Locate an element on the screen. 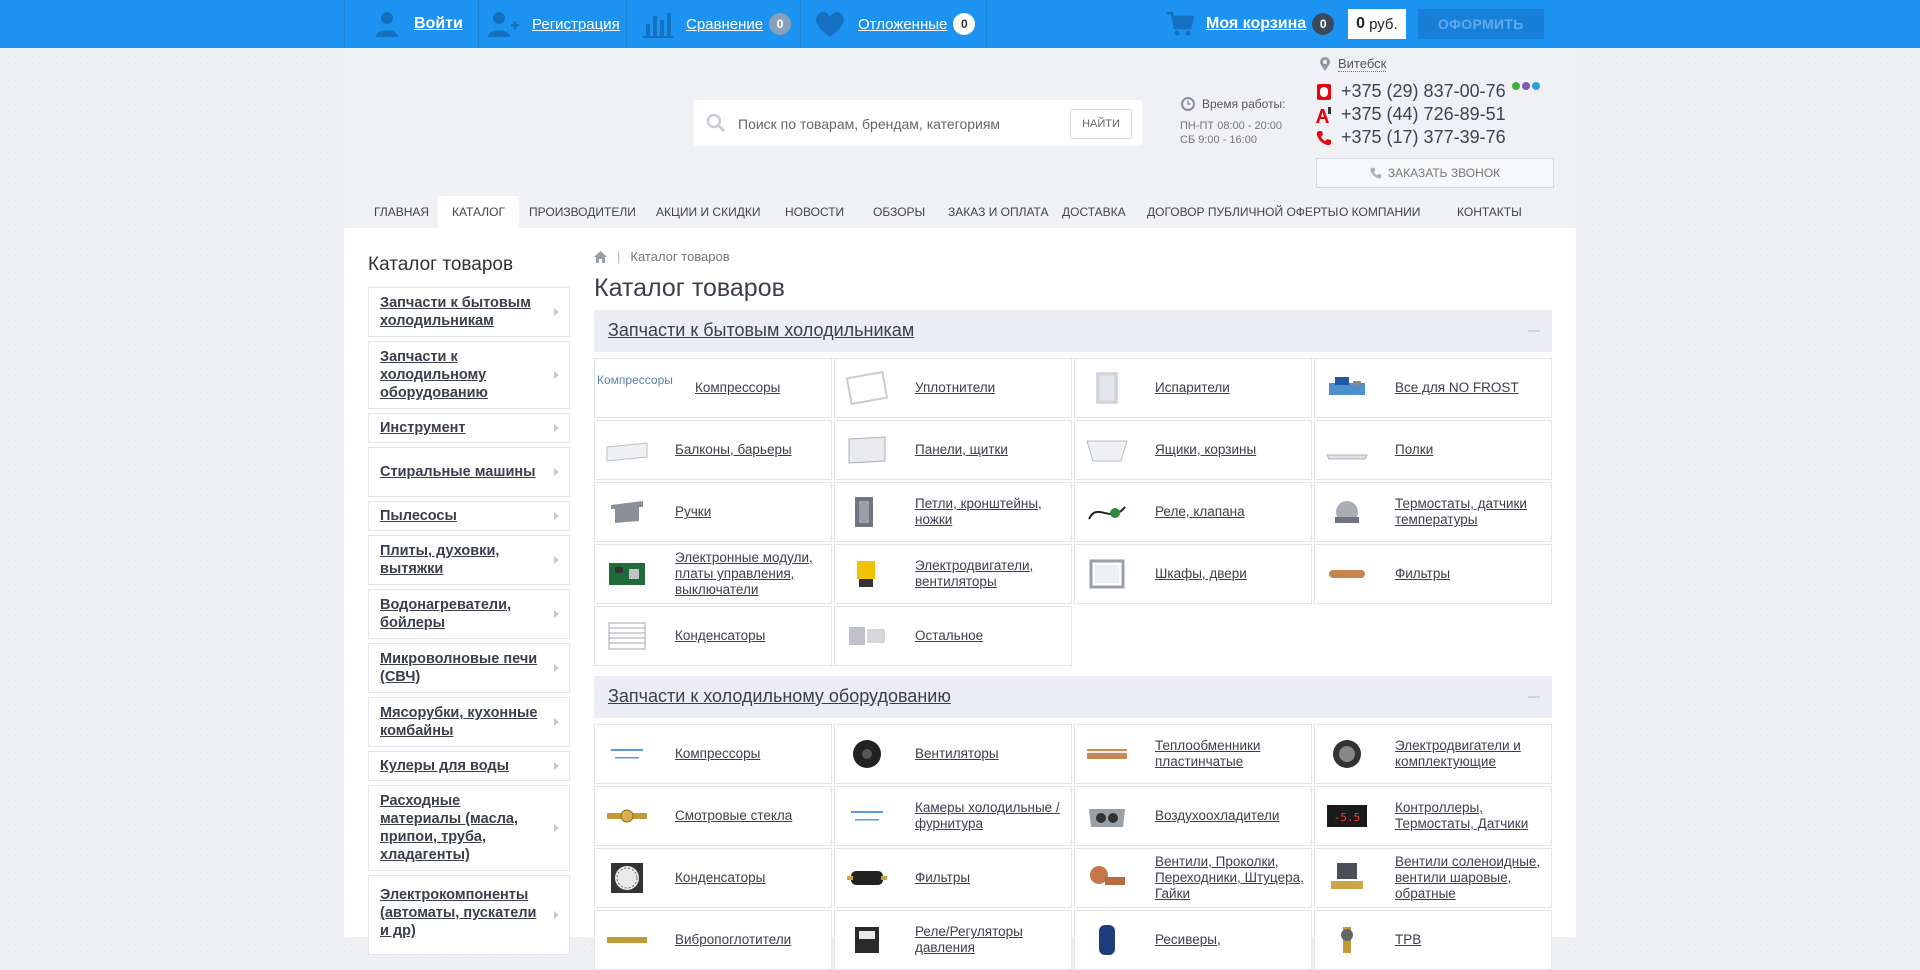 The height and width of the screenshot is (970, 1920). category-tile: Теплообменники пластинчатые is located at coordinates (1193, 754).